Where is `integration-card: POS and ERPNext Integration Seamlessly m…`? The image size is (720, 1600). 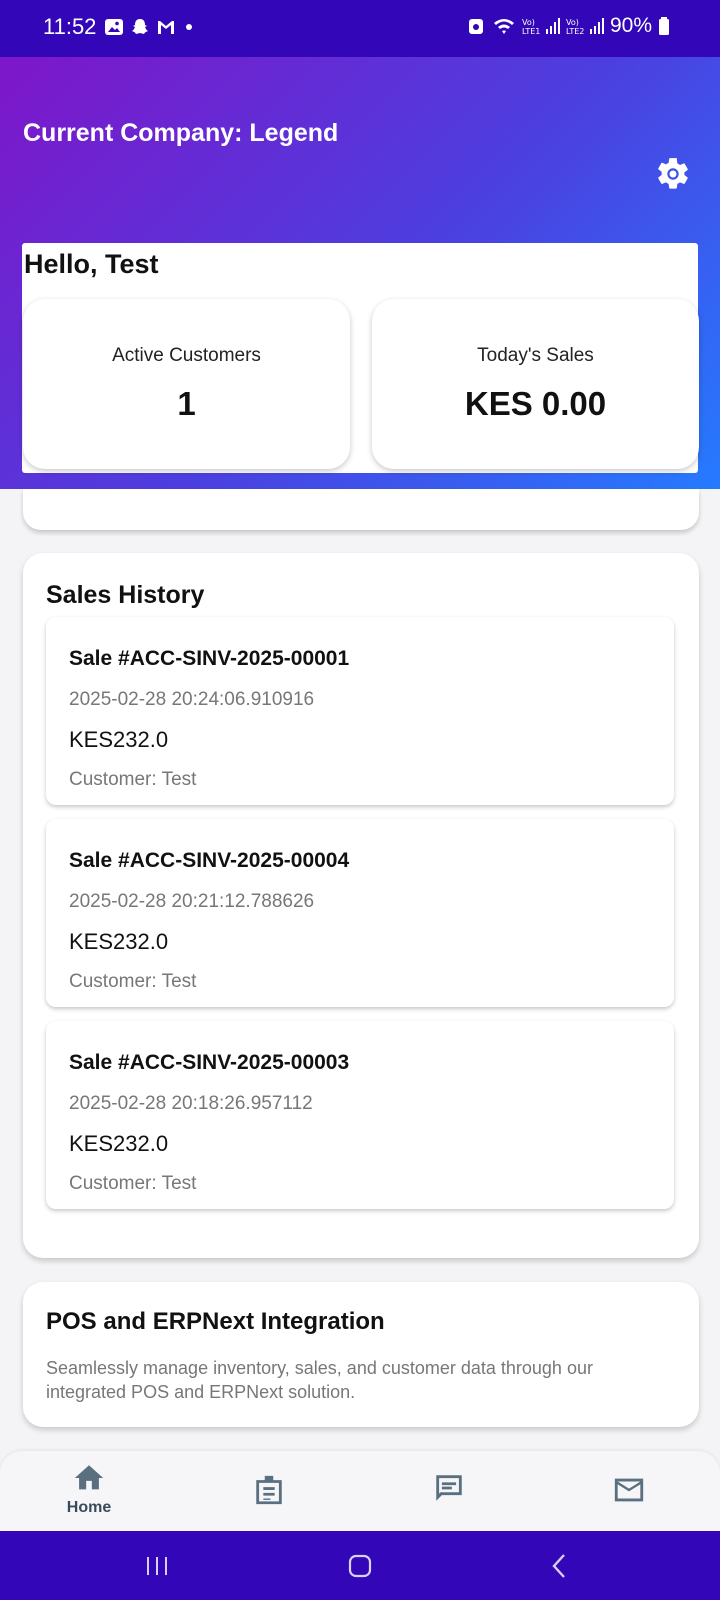
integration-card: POS and ERPNext Integration Seamlessly m… is located at coordinates (361, 1354).